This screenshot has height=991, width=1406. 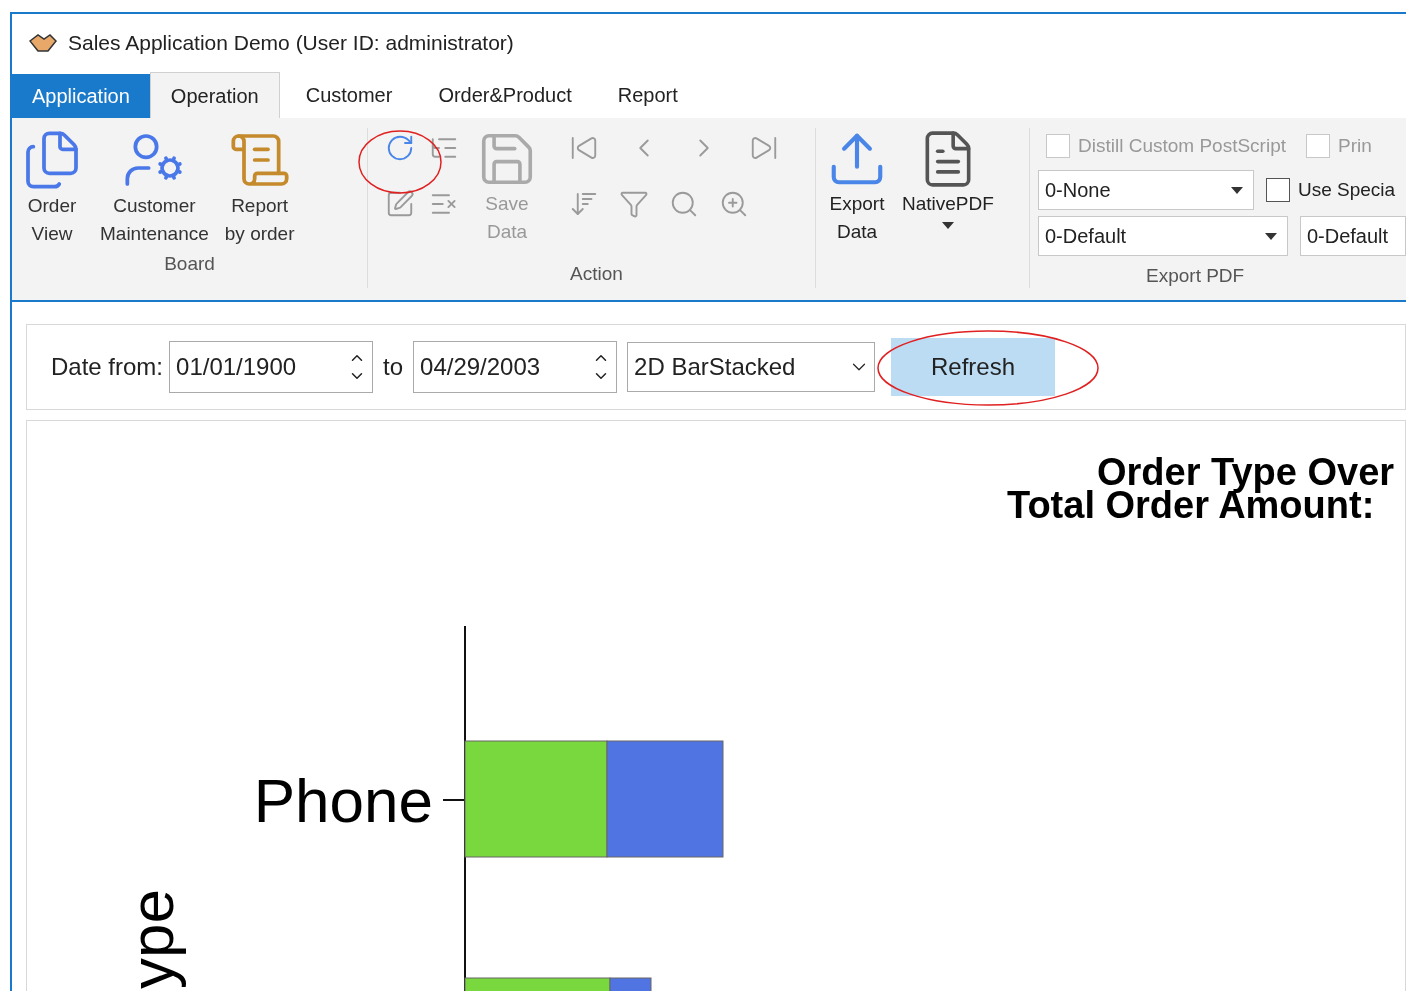 I want to click on window-title: Sales Application Demo (User ID: administrator), so click(x=291, y=42).